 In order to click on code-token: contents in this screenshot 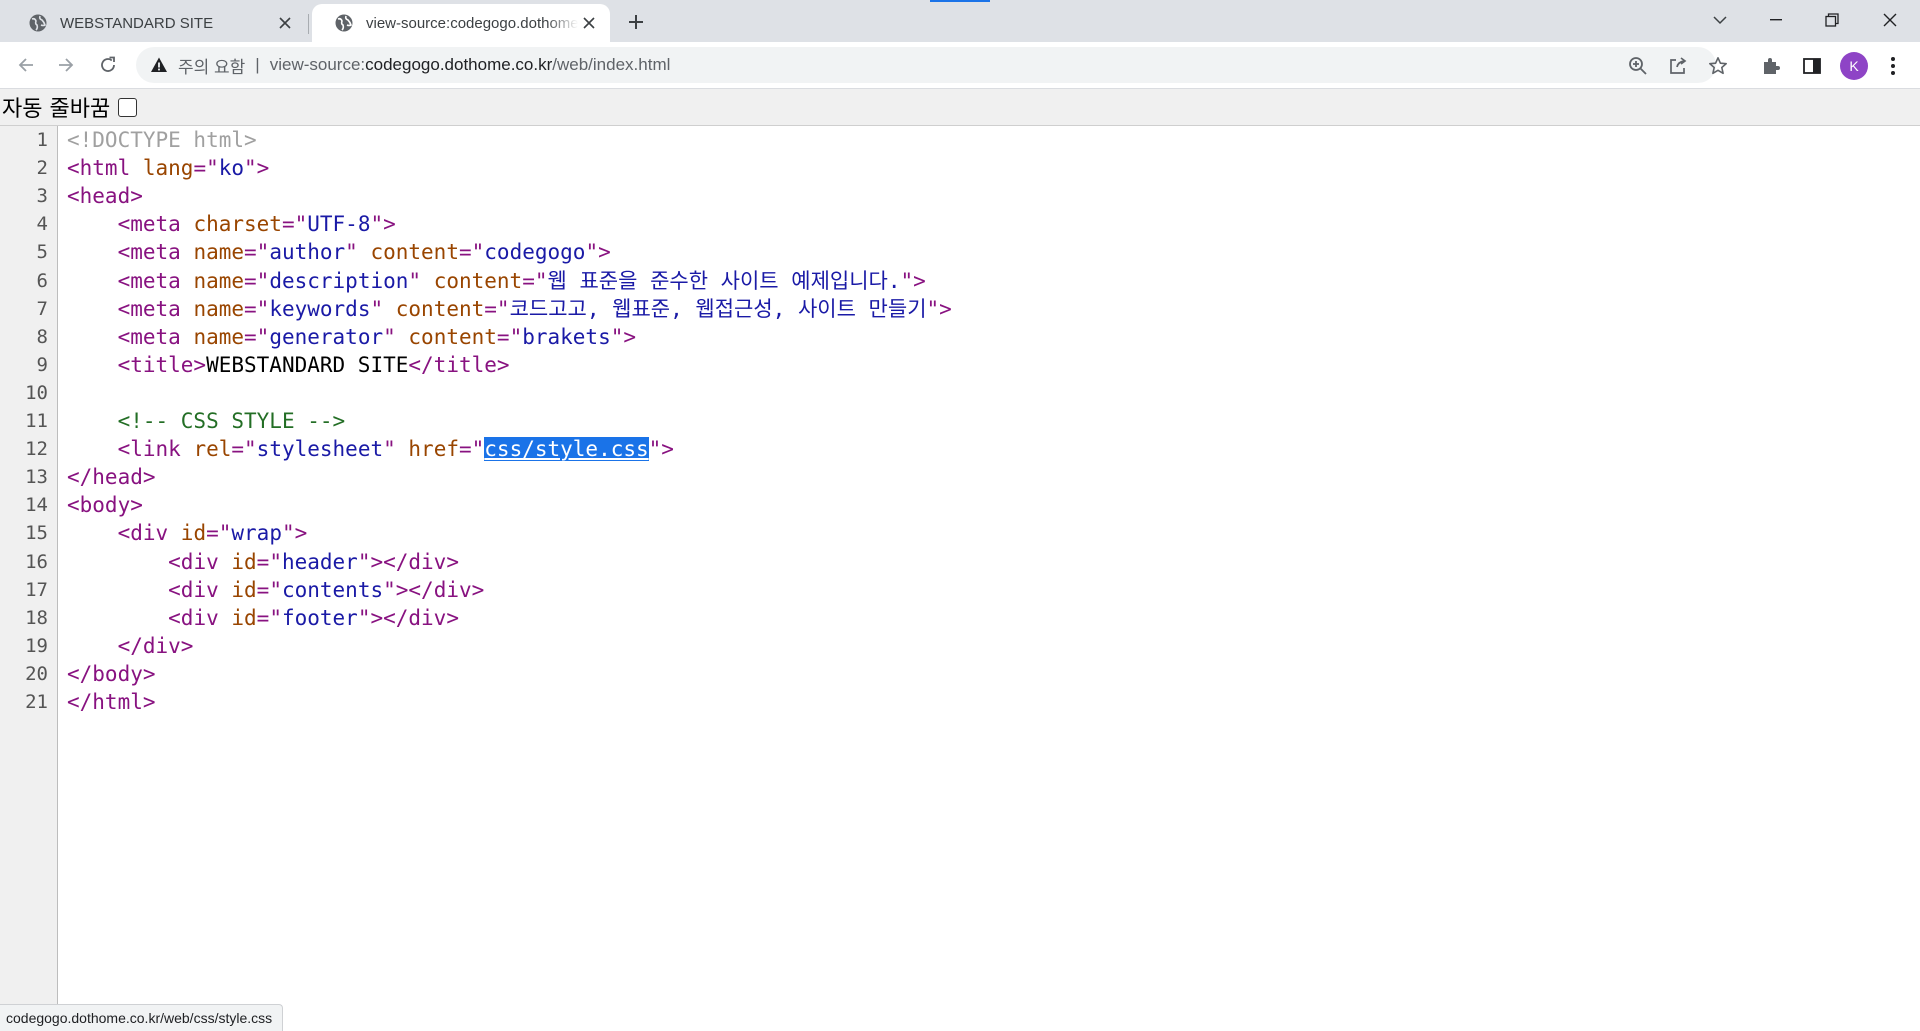, I will do `click(332, 589)`.